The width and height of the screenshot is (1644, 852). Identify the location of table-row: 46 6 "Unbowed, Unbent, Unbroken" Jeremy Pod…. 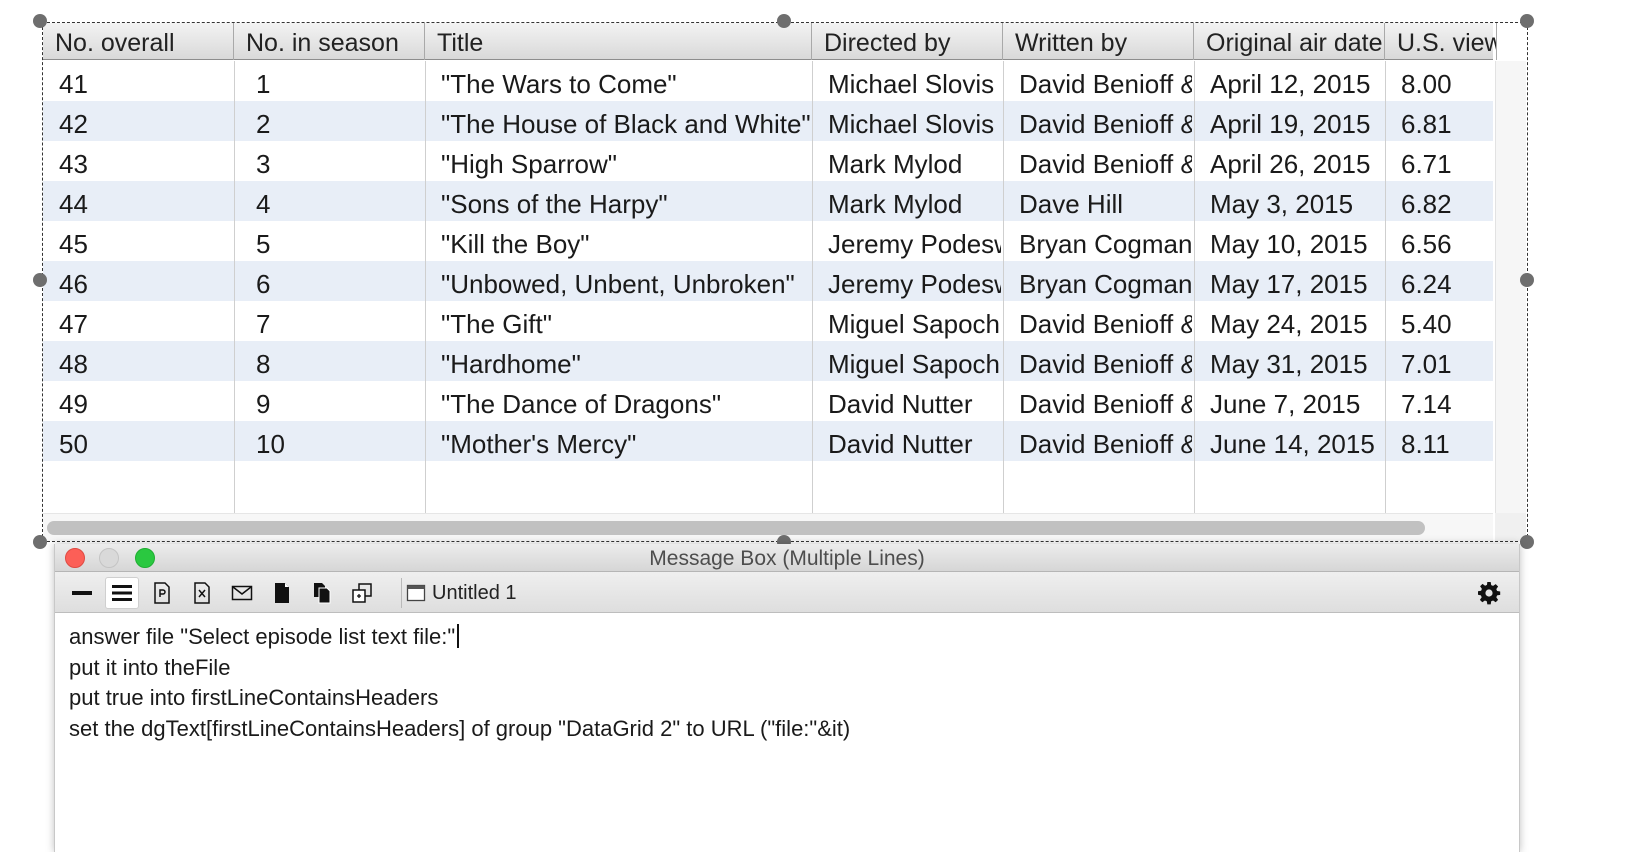
(768, 281).